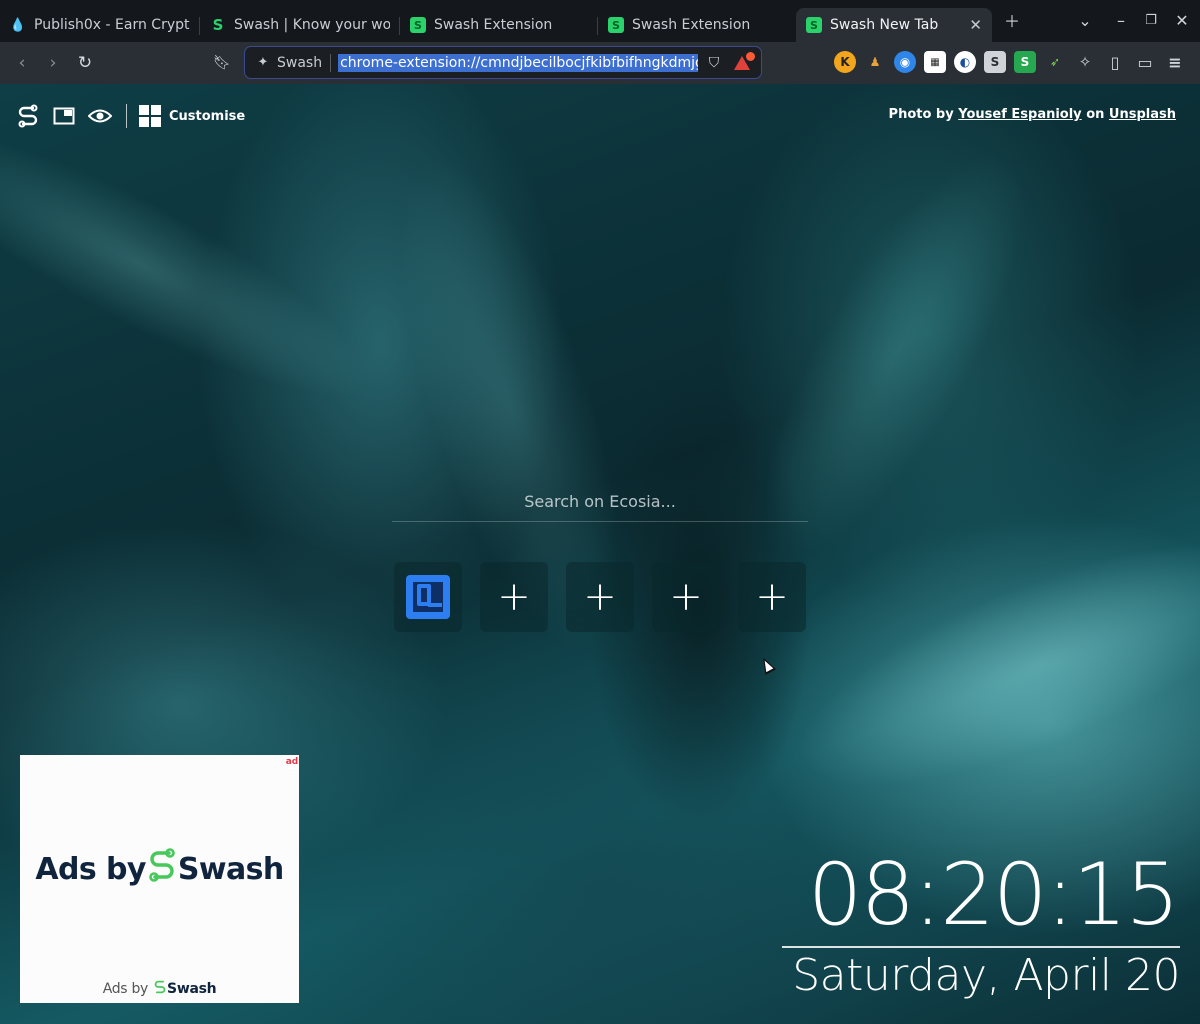 The width and height of the screenshot is (1200, 1024). I want to click on publish0x-logo-icon, so click(428, 597).